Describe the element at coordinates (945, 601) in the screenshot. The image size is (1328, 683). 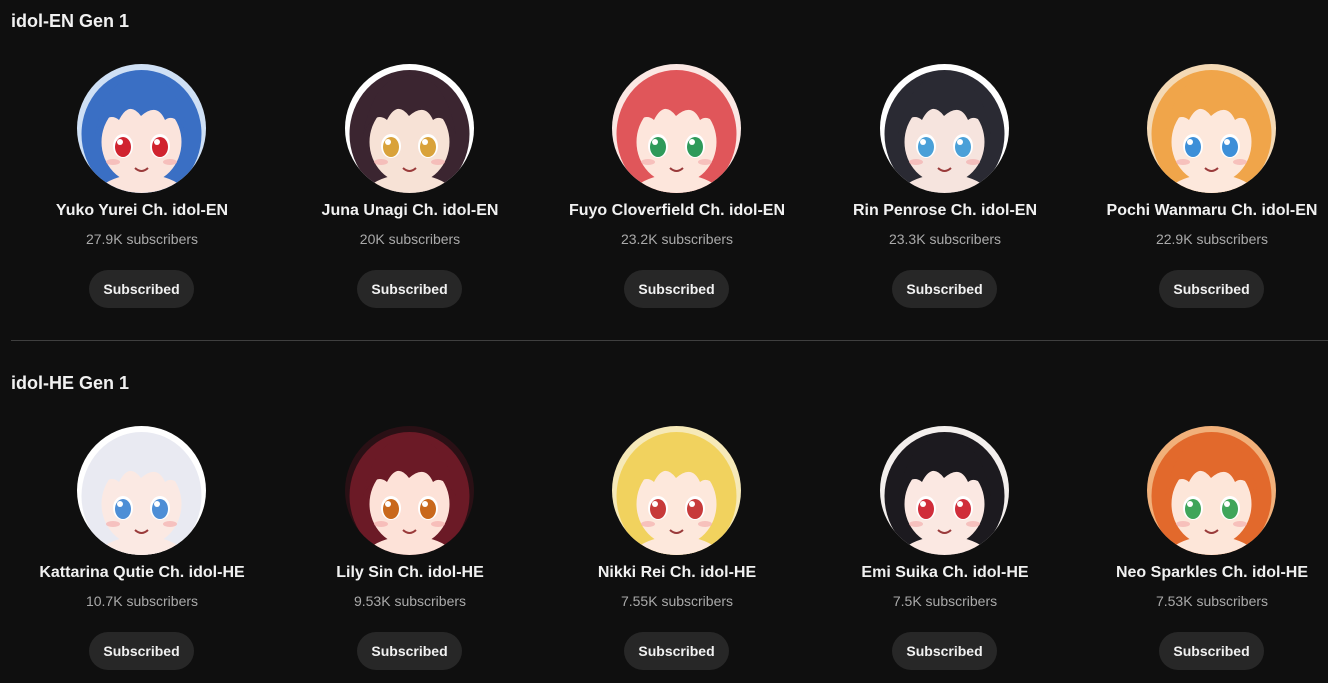
I see `subscriber-count: 7.5K subscribers` at that location.